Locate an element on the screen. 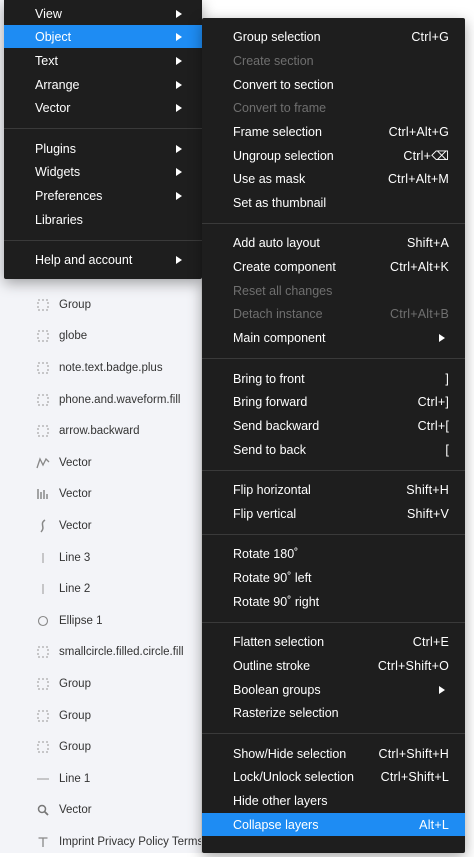  menu-item-label: Plugins is located at coordinates (55, 148).